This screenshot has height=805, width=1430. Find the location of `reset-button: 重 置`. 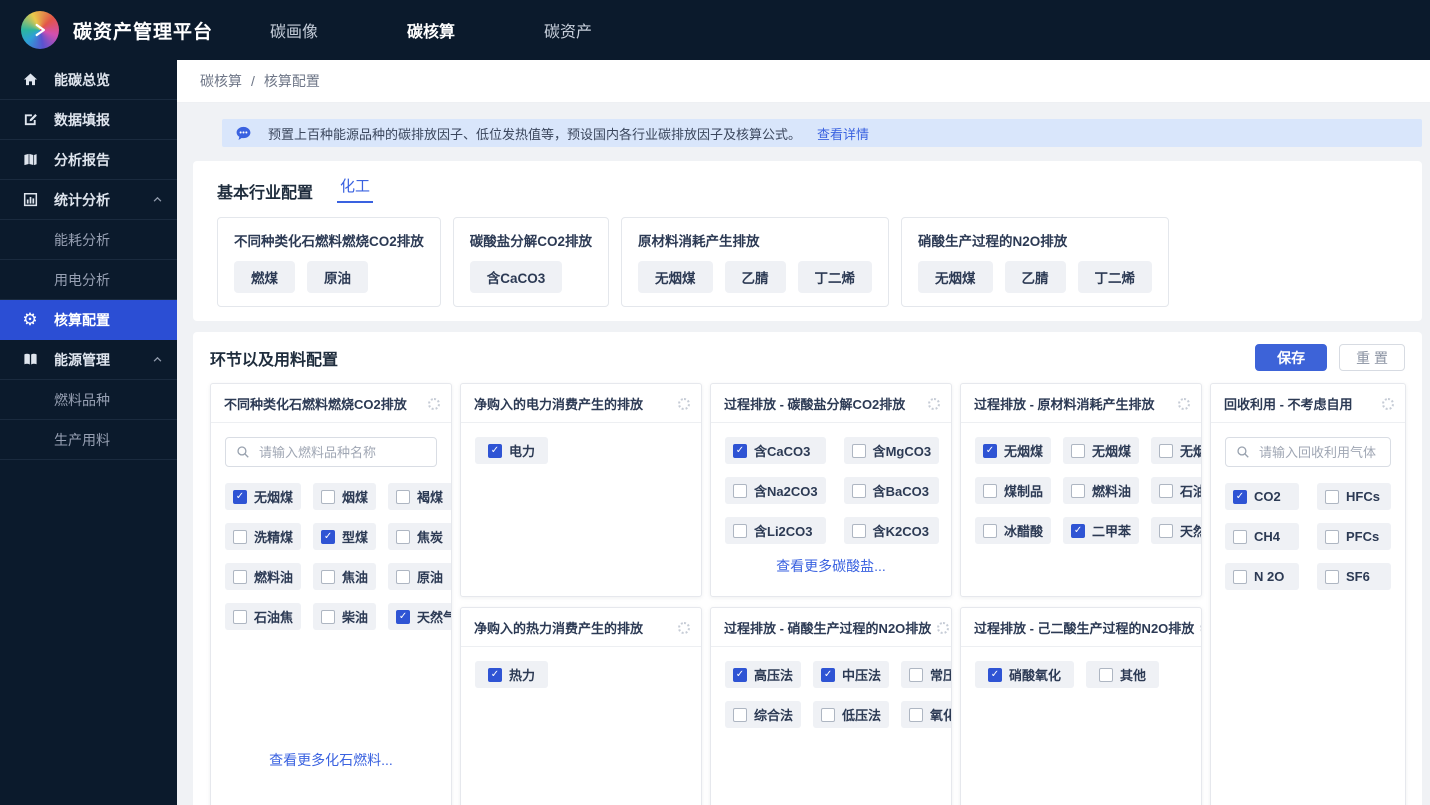

reset-button: 重 置 is located at coordinates (1372, 357).